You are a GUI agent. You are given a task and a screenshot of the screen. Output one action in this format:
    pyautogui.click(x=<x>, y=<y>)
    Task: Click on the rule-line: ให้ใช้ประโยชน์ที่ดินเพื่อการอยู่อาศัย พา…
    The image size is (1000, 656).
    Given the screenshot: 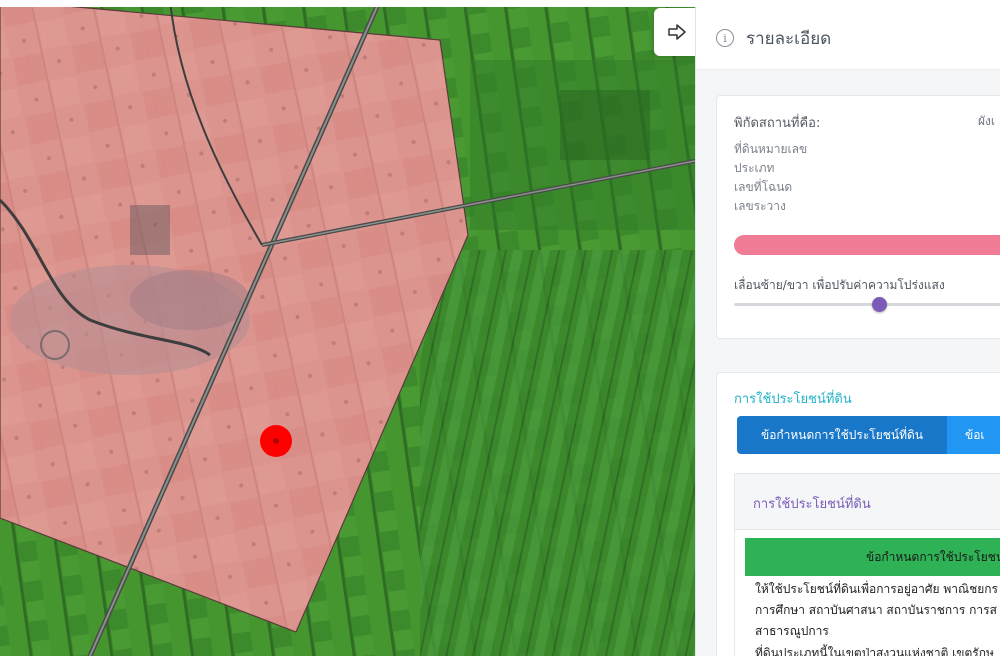 What is the action you would take?
    pyautogui.click(x=876, y=589)
    